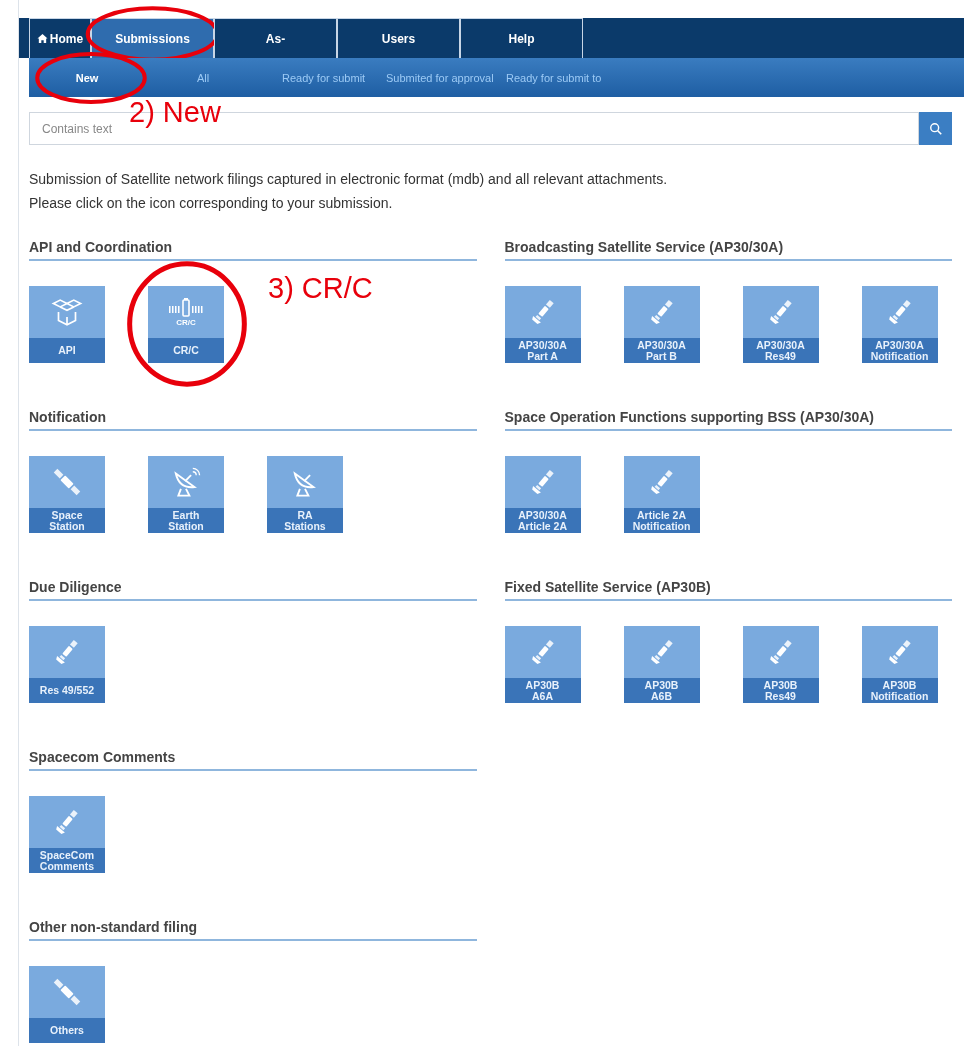 The image size is (964, 1046). I want to click on submission-tile: AP30/30A Notification, so click(899, 324).